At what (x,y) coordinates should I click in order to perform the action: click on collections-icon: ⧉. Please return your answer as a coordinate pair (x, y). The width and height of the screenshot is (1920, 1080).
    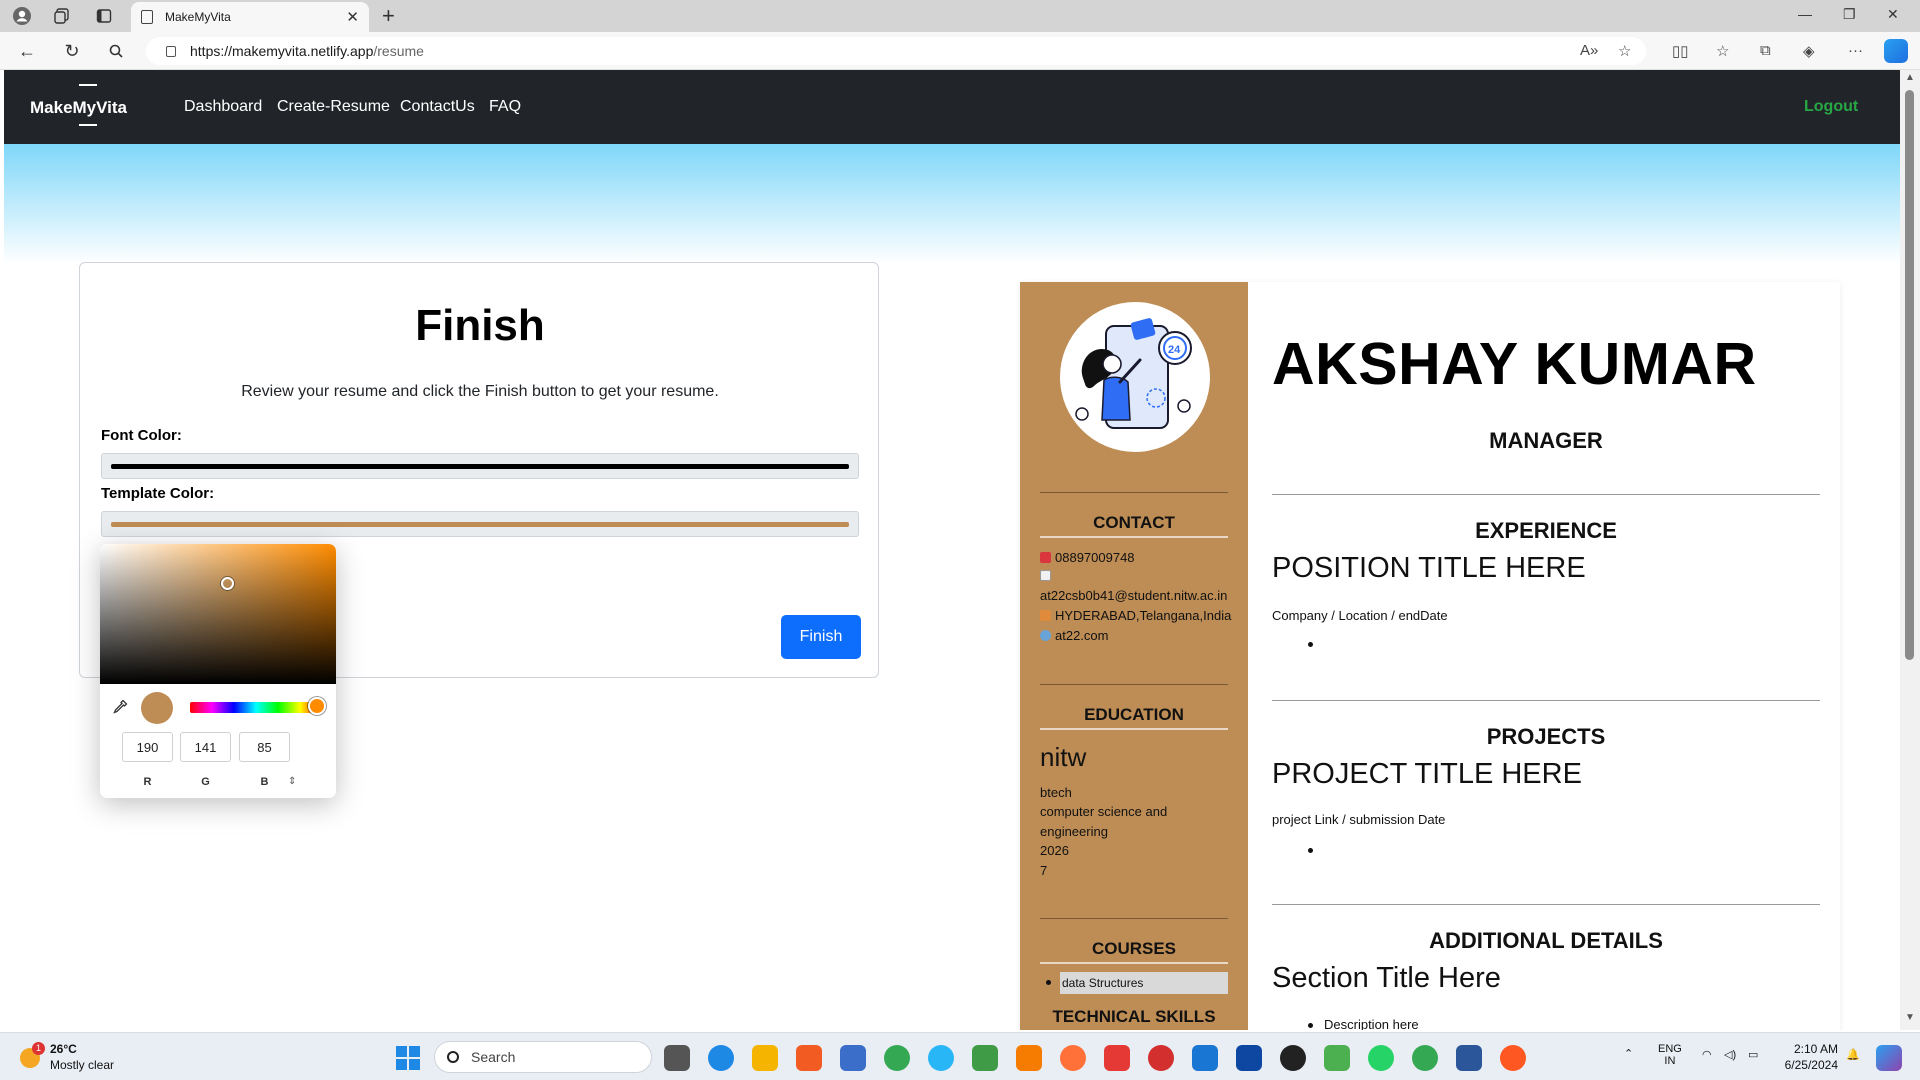
    Looking at the image, I should click on (1765, 50).